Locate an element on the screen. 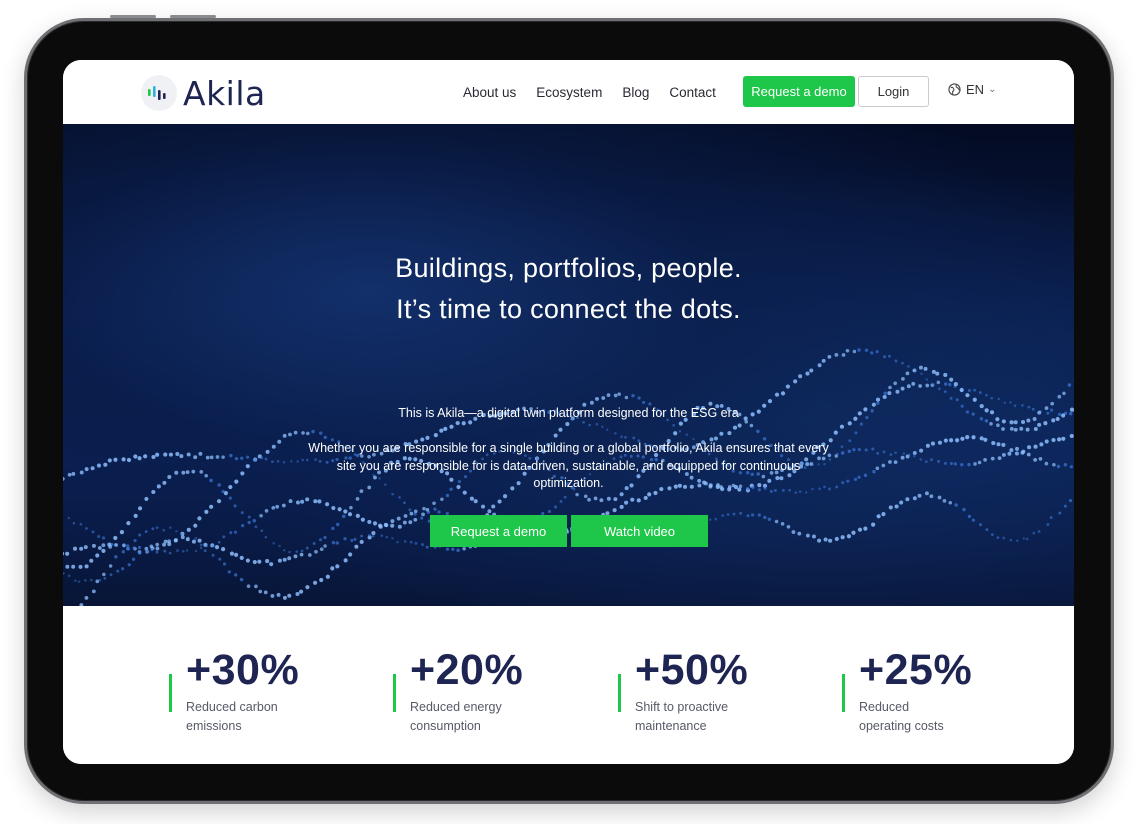 This screenshot has height=824, width=1145. akila-logo: Akila is located at coordinates (203, 93).